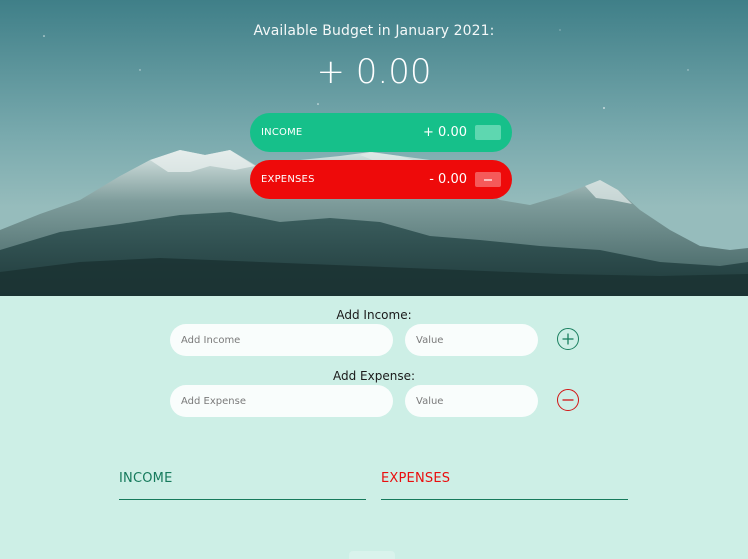  What do you see at coordinates (374, 315) in the screenshot?
I see `add-income-label: Add Income:` at bounding box center [374, 315].